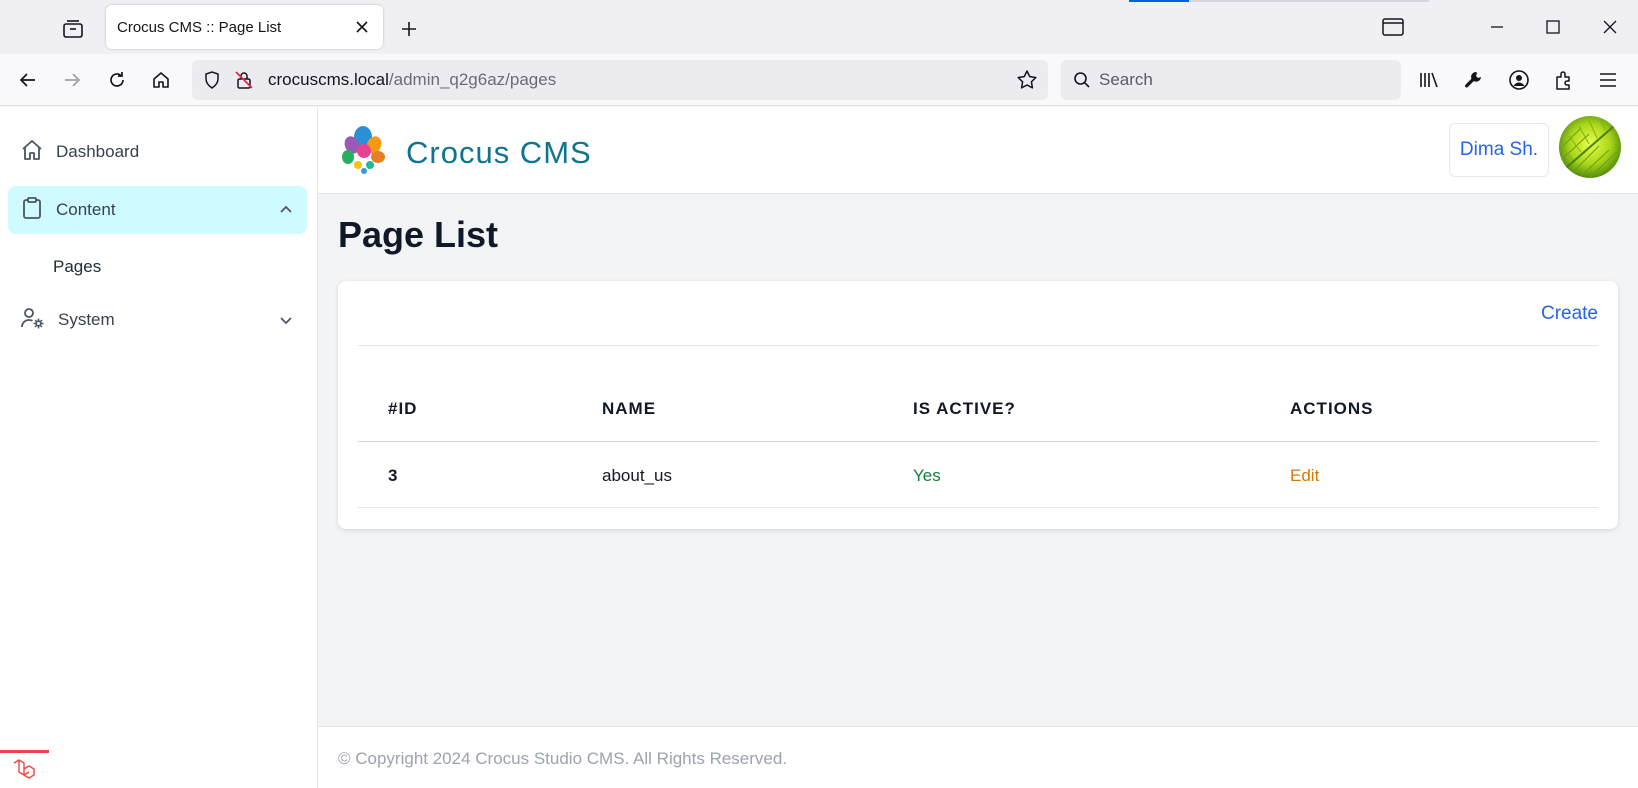 Image resolution: width=1638 pixels, height=788 pixels. I want to click on table-header-divider, so click(978, 441).